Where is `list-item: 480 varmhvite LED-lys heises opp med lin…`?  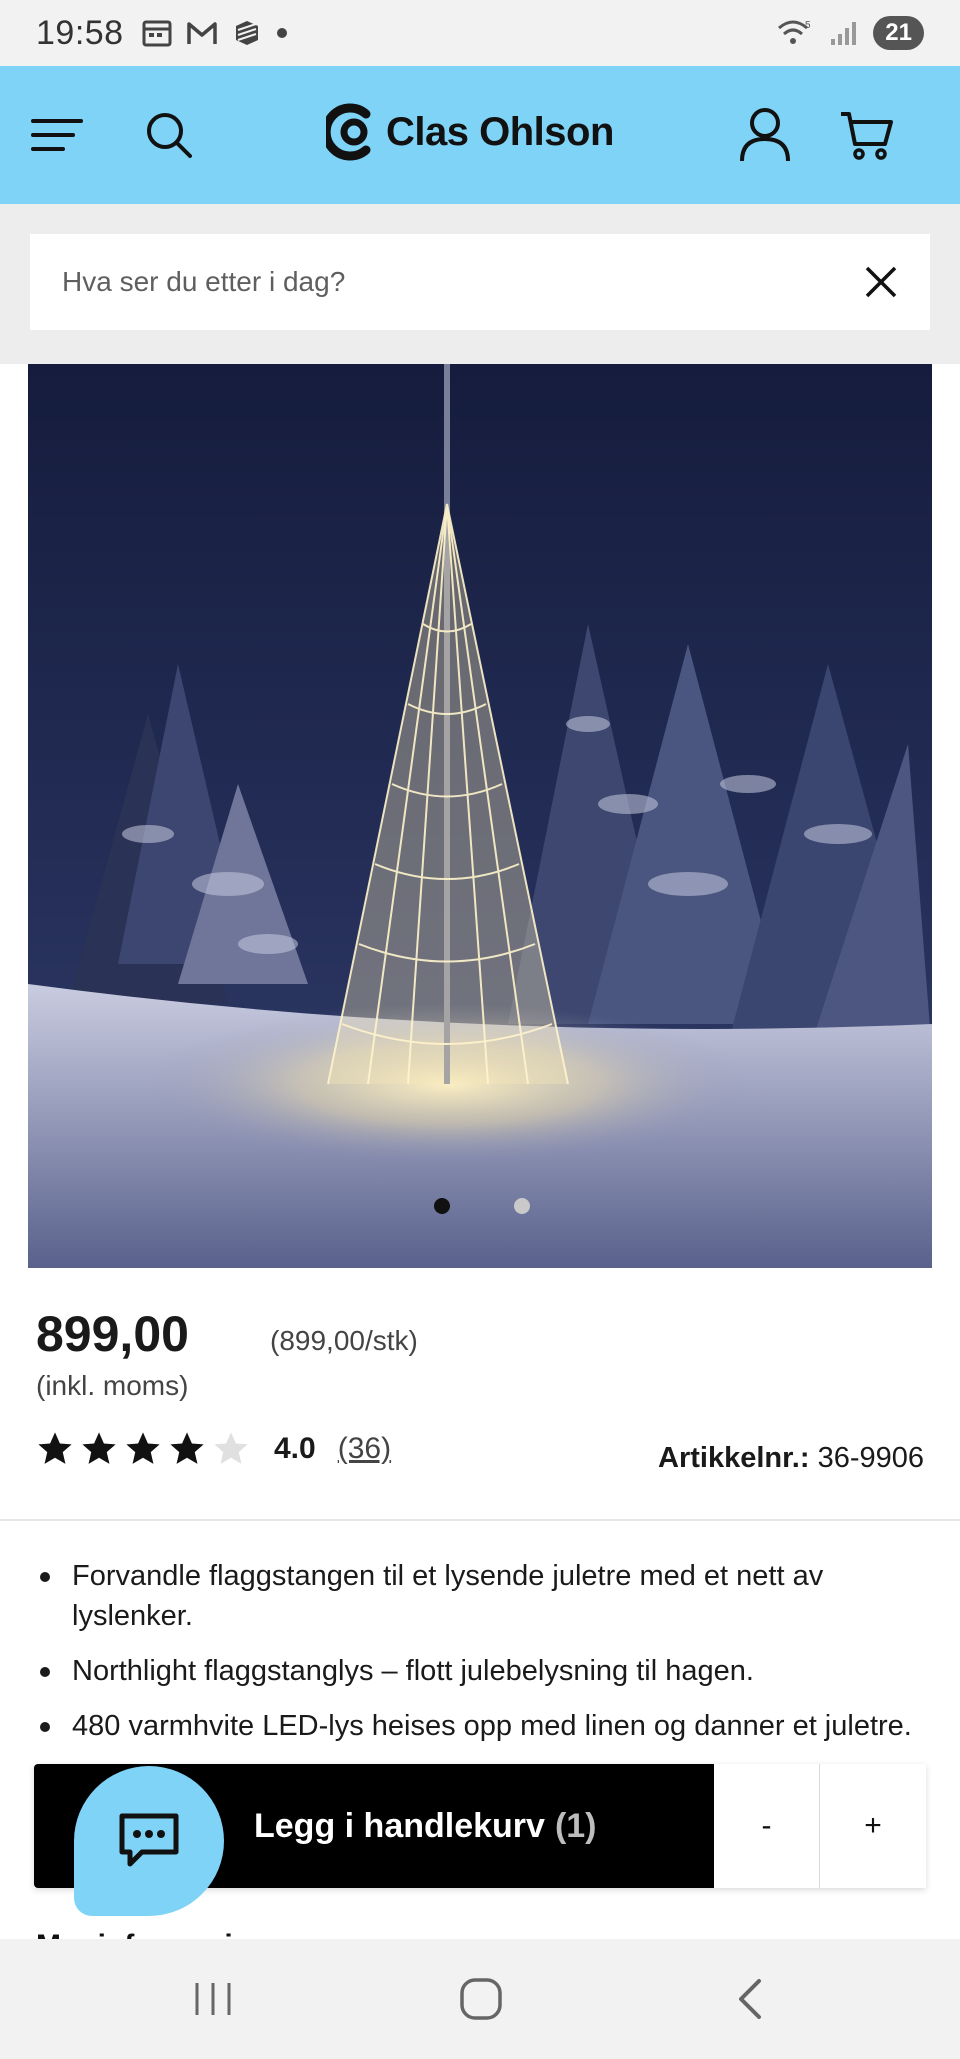
list-item: 480 varmhvite LED-lys heises opp med lin… is located at coordinates (476, 1726).